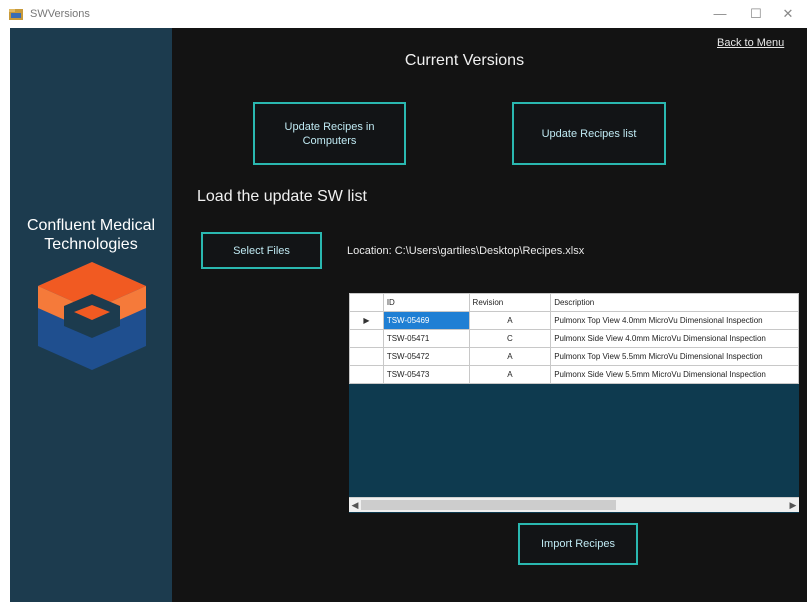  I want to click on load-section-title: Load the update SW list, so click(282, 196).